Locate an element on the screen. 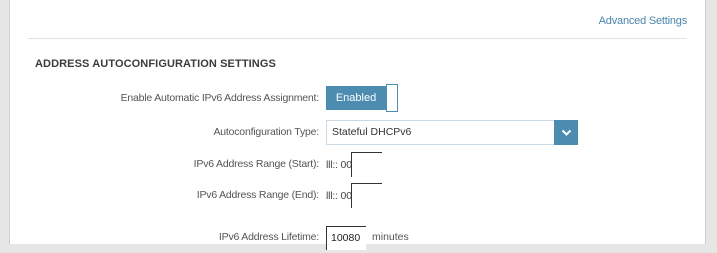  header-divider is located at coordinates (357, 38).